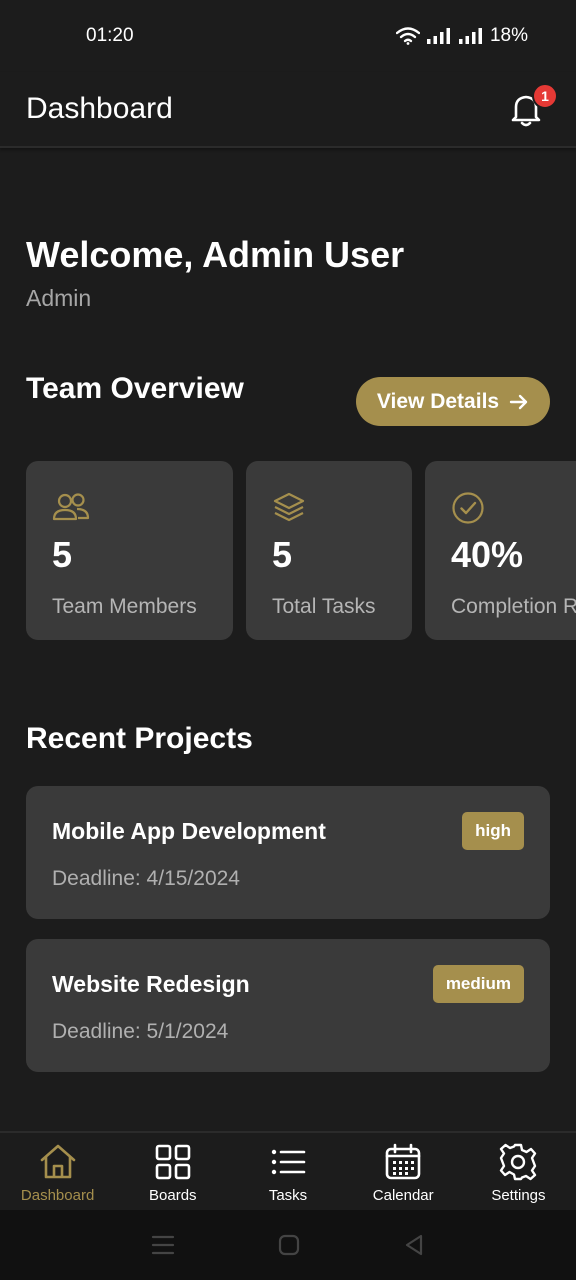 Image resolution: width=576 pixels, height=1280 pixels. I want to click on view-details-button: View Details, so click(453, 401).